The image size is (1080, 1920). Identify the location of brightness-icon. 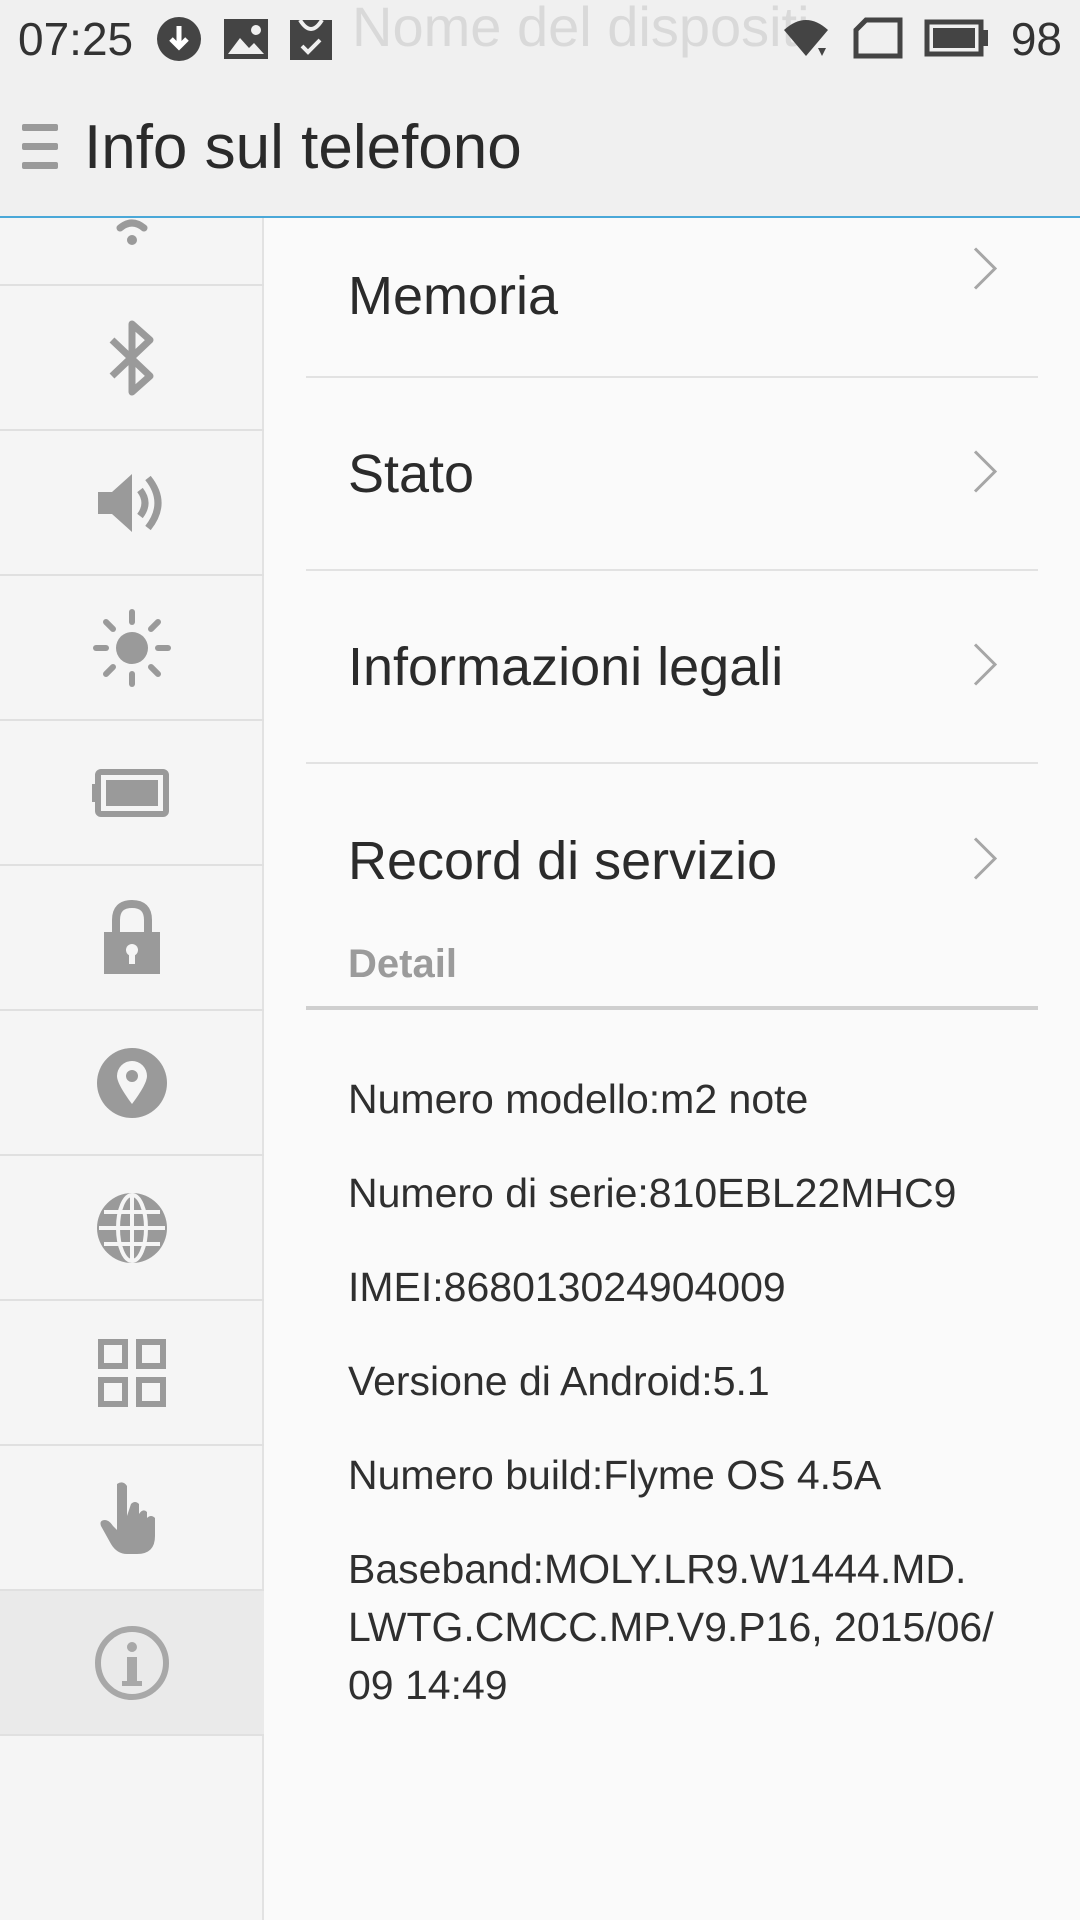
(132, 648).